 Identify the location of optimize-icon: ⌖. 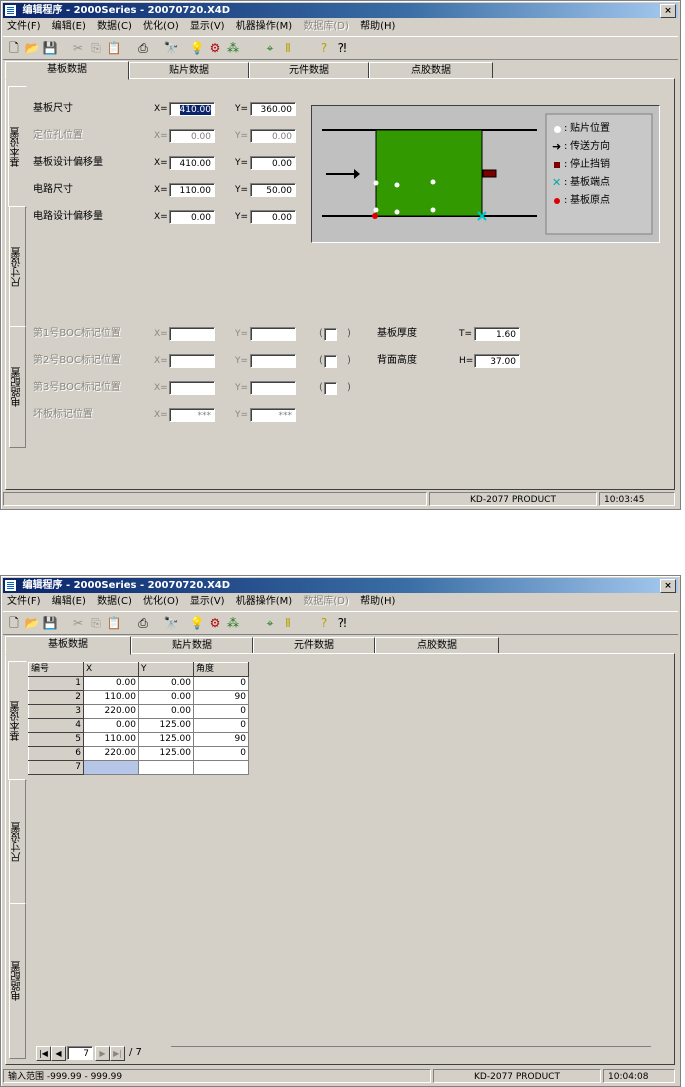
(270, 48).